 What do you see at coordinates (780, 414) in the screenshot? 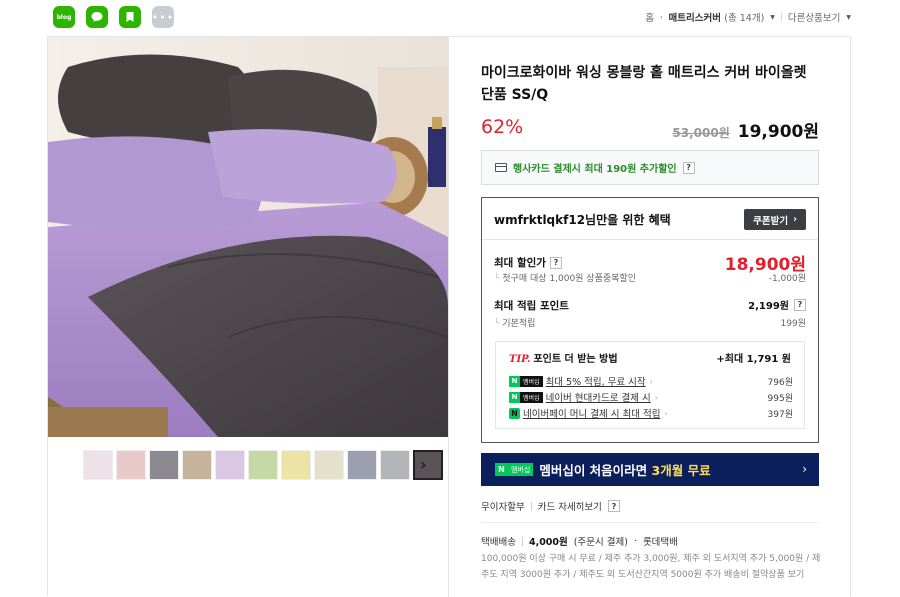
I see `tip-row-amount: 397원` at bounding box center [780, 414].